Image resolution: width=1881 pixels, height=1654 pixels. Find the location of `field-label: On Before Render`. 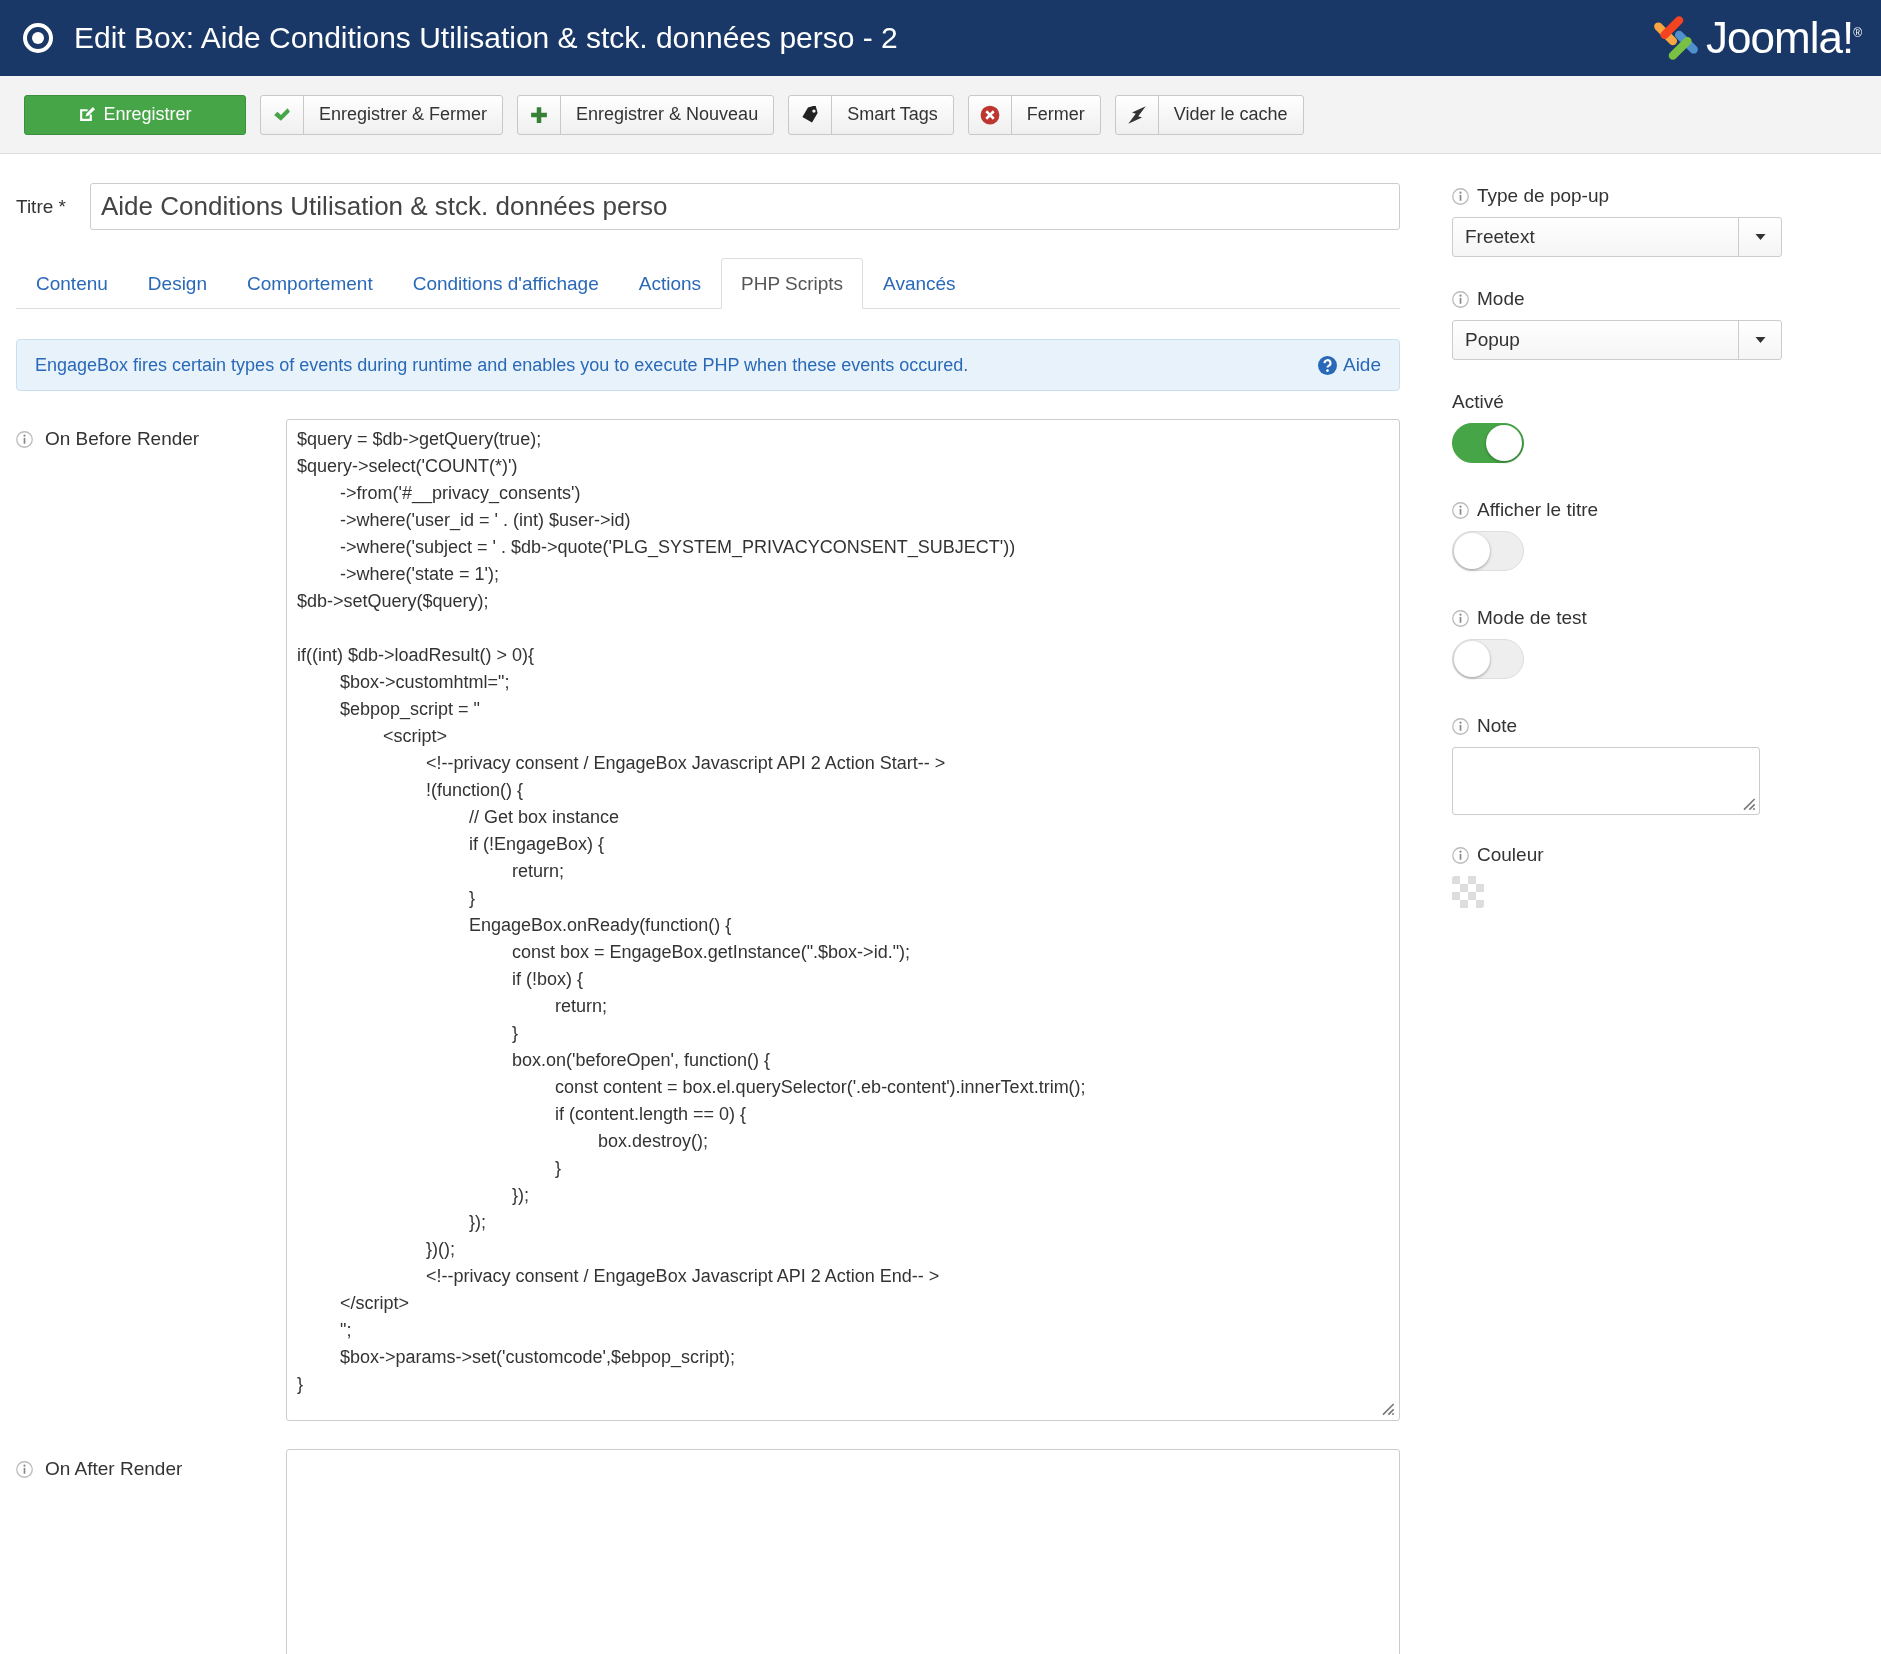

field-label: On Before Render is located at coordinates (122, 439).